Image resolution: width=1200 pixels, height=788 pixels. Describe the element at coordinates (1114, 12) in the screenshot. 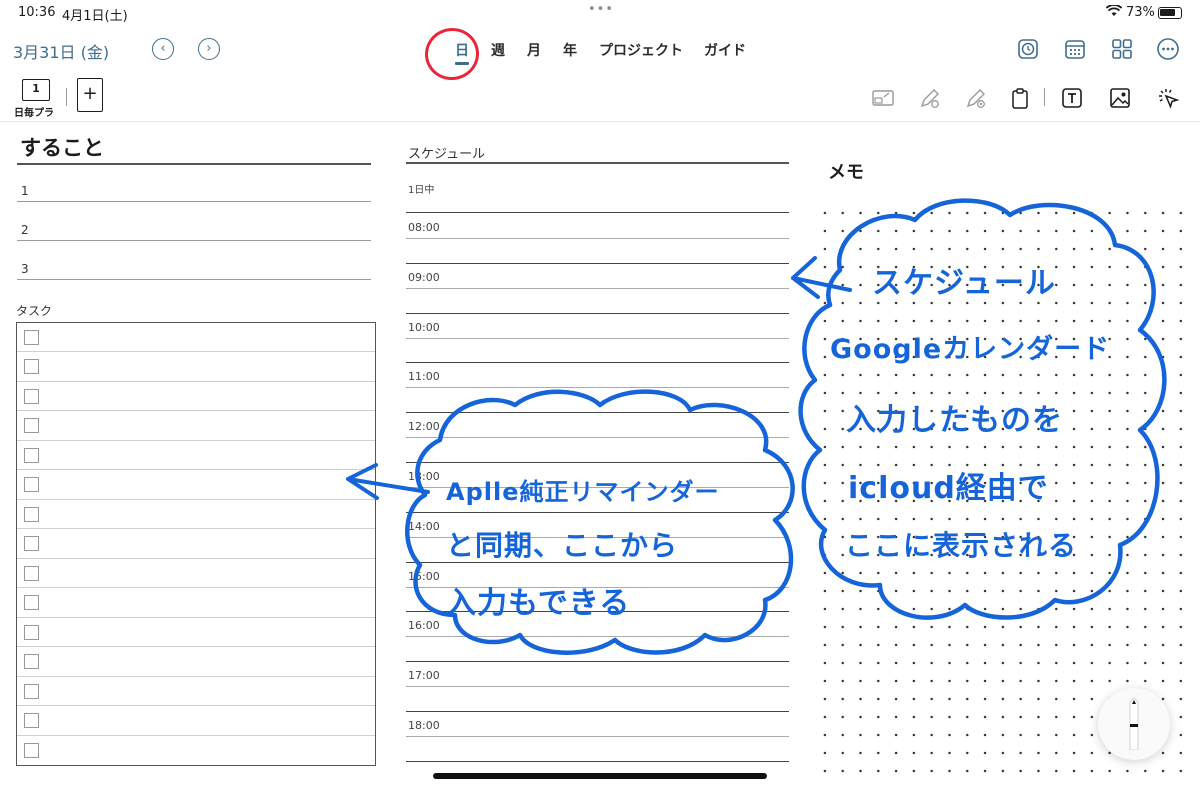

I see `wifi-icon` at that location.